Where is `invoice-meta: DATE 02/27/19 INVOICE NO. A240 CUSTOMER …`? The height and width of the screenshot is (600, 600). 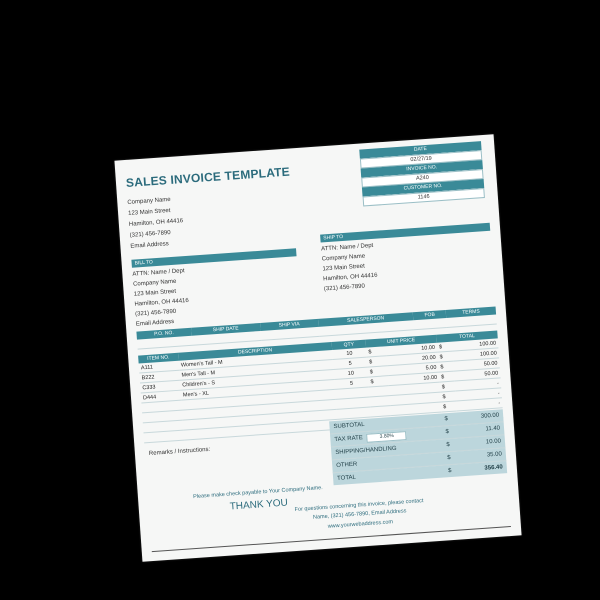
invoice-meta: DATE 02/27/19 INVOICE NO. A240 CUSTOMER … is located at coordinates (422, 174).